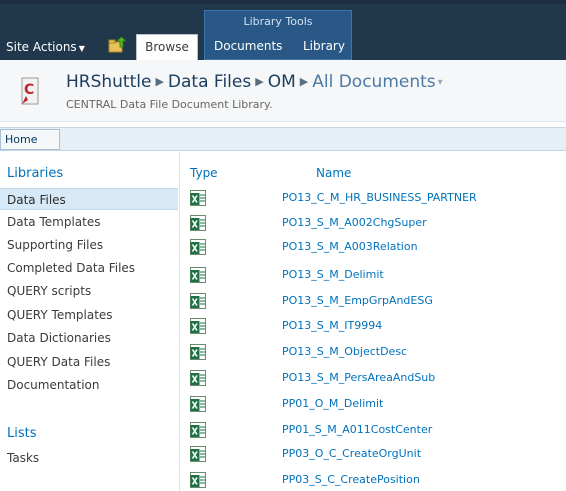 The height and width of the screenshot is (491, 566). What do you see at coordinates (283, 139) in the screenshot?
I see `top-link-bar: Home` at bounding box center [283, 139].